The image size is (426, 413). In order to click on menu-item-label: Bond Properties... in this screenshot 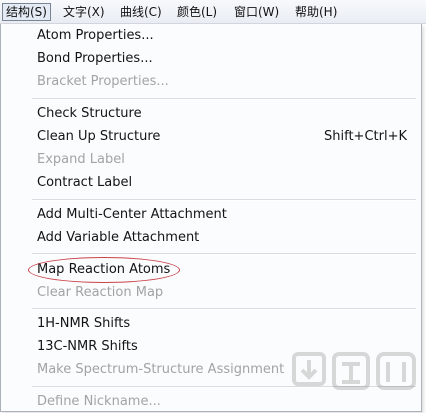, I will do `click(95, 58)`.